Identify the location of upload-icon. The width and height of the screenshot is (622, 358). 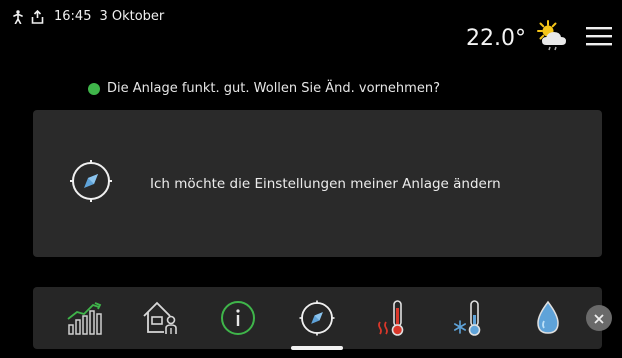
(37, 16).